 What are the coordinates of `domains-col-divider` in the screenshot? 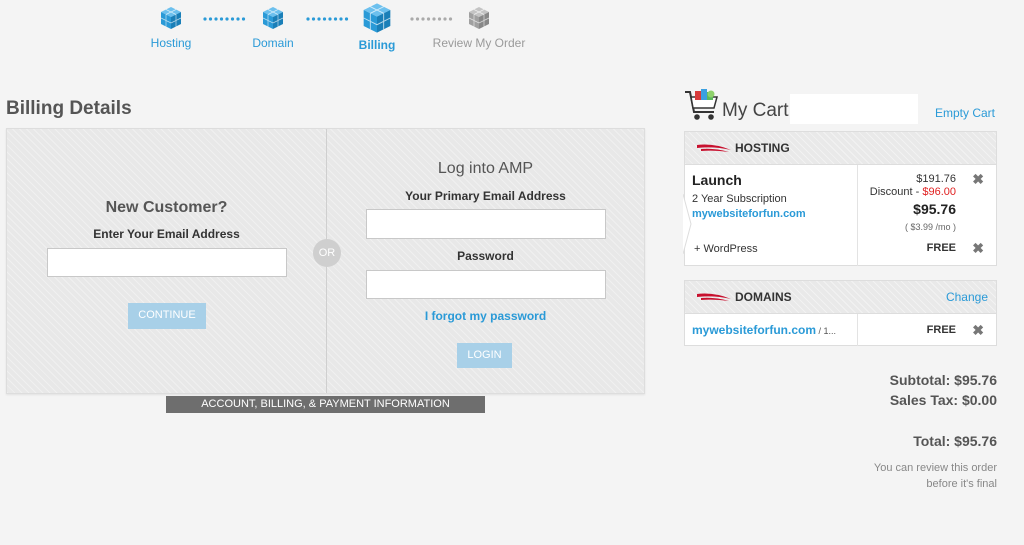 It's located at (857, 330).